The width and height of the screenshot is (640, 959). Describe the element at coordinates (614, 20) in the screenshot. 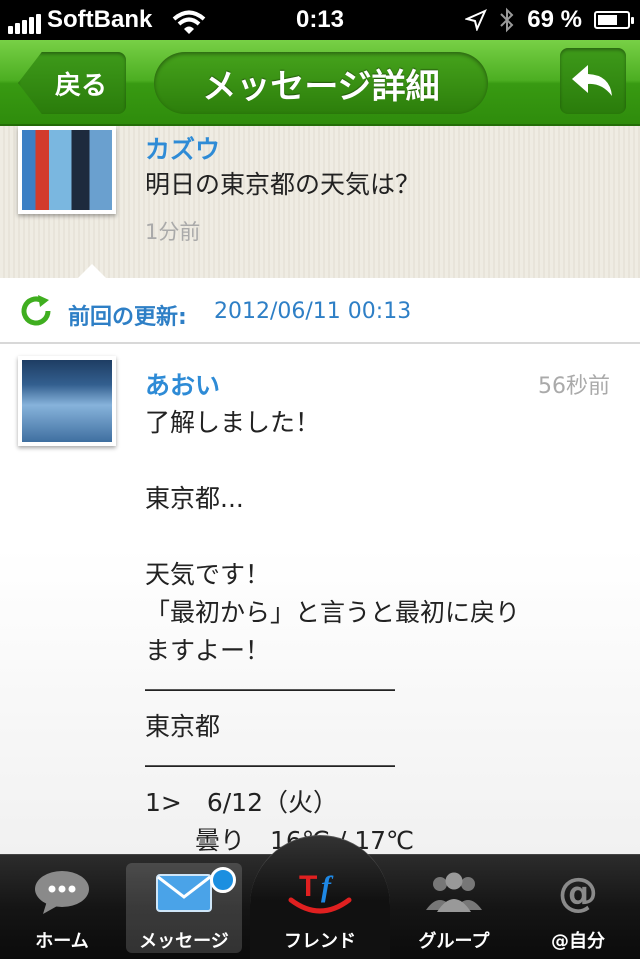

I see `battery-icon` at that location.